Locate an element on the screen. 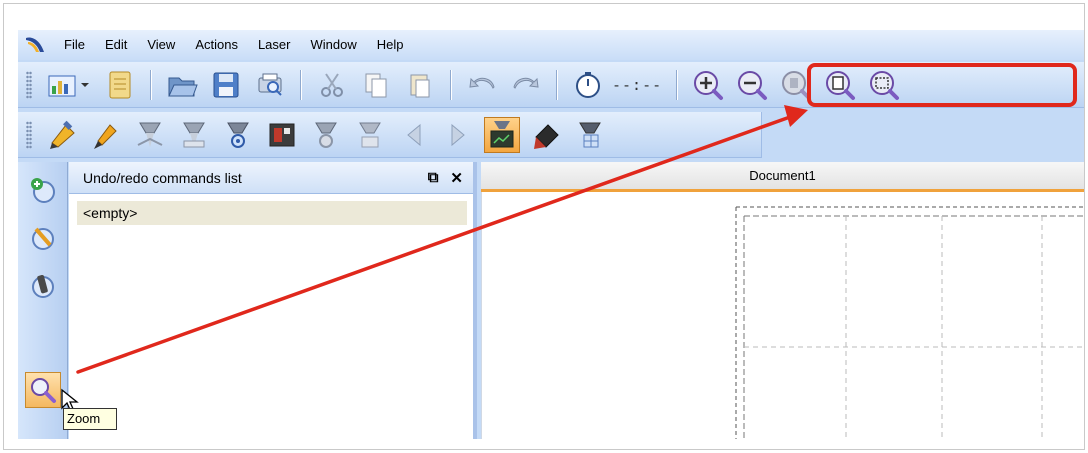 This screenshot has width=1088, height=453. laser-head-grid-icon is located at coordinates (590, 134).